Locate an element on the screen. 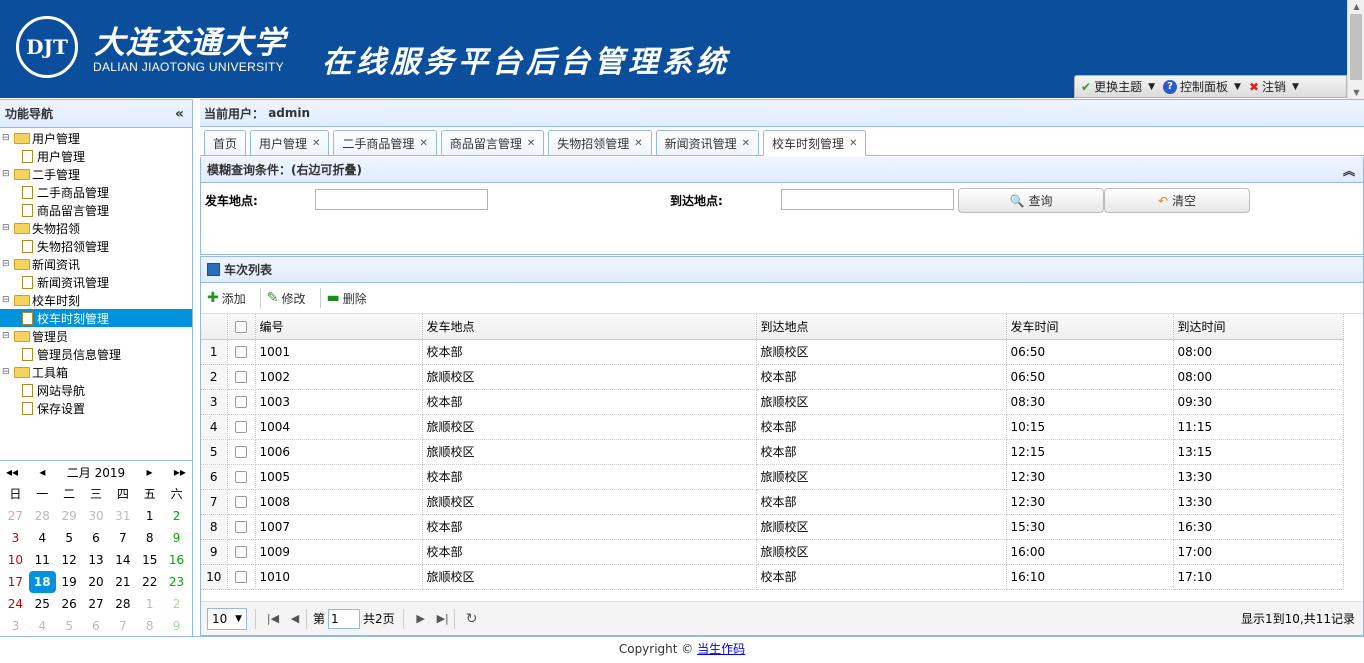 Image resolution: width=1364 pixels, height=663 pixels. calendar-day: 20 is located at coordinates (96, 582).